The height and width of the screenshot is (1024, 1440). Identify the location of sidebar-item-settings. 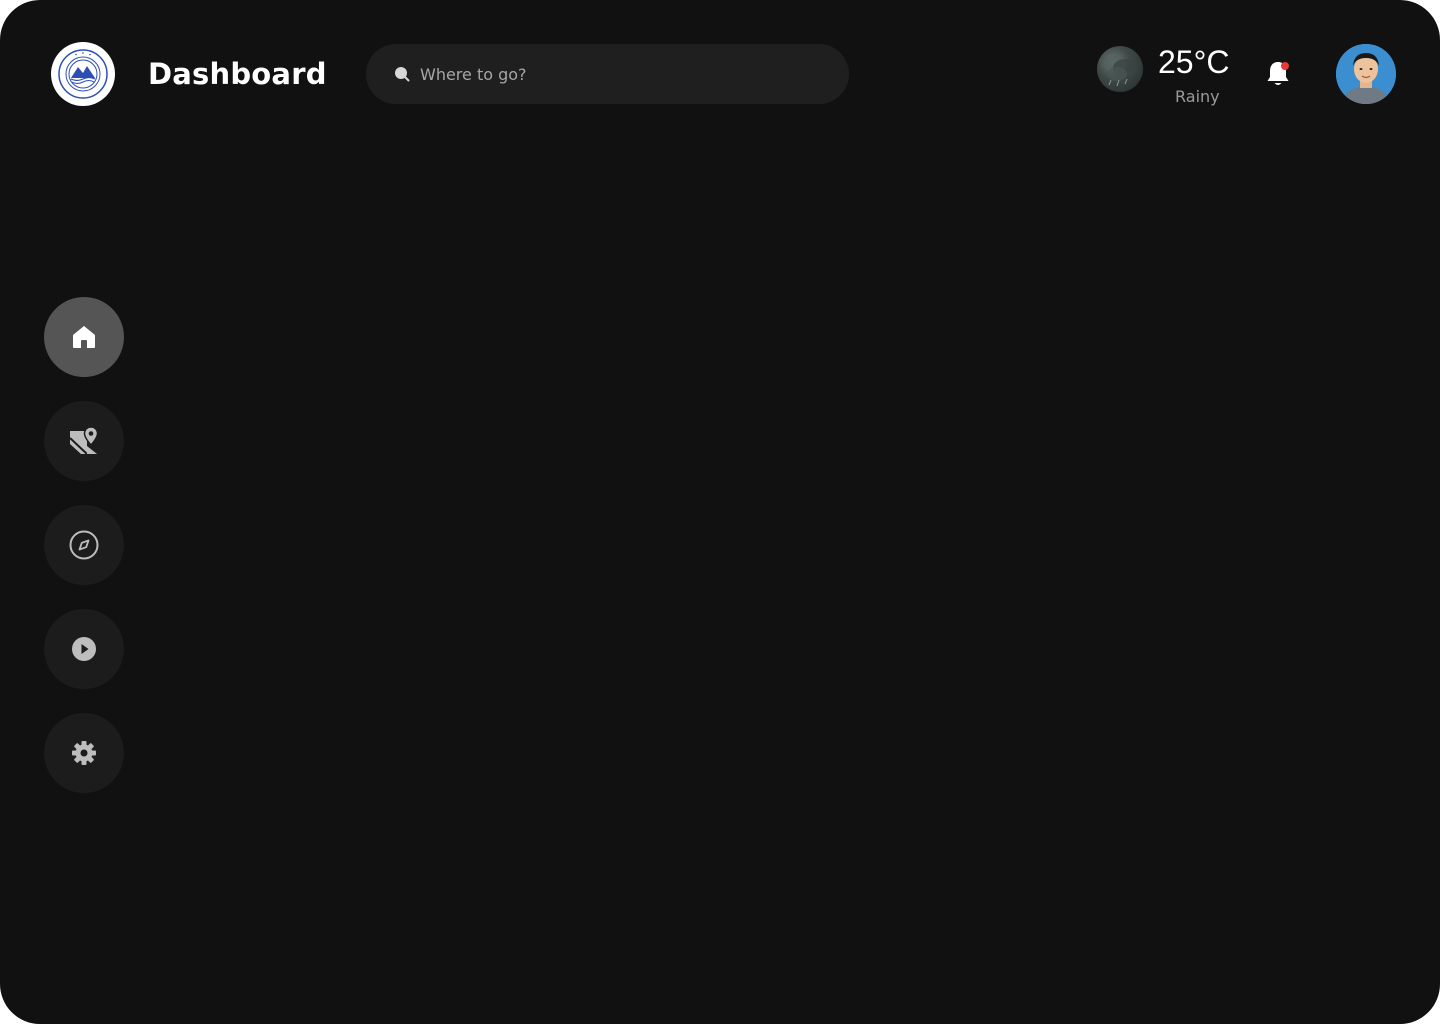
(84, 753).